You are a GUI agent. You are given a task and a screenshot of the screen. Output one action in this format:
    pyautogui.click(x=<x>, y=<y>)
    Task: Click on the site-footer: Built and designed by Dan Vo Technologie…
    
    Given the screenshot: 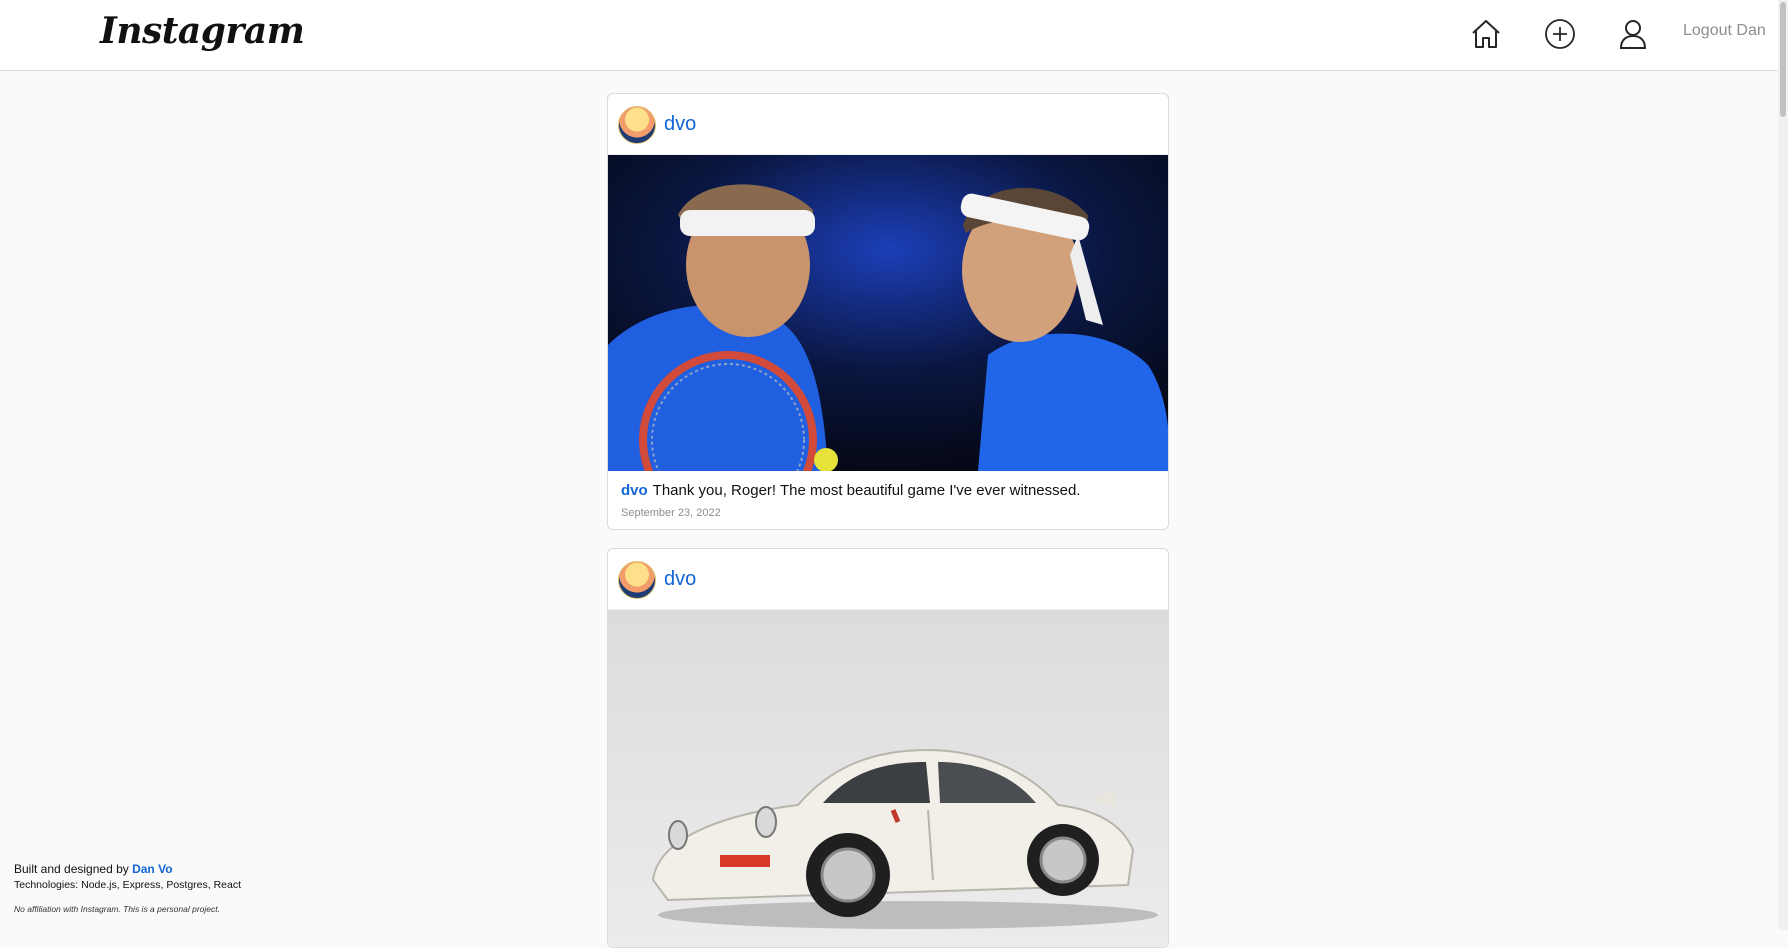 What is the action you would take?
    pyautogui.click(x=127, y=888)
    